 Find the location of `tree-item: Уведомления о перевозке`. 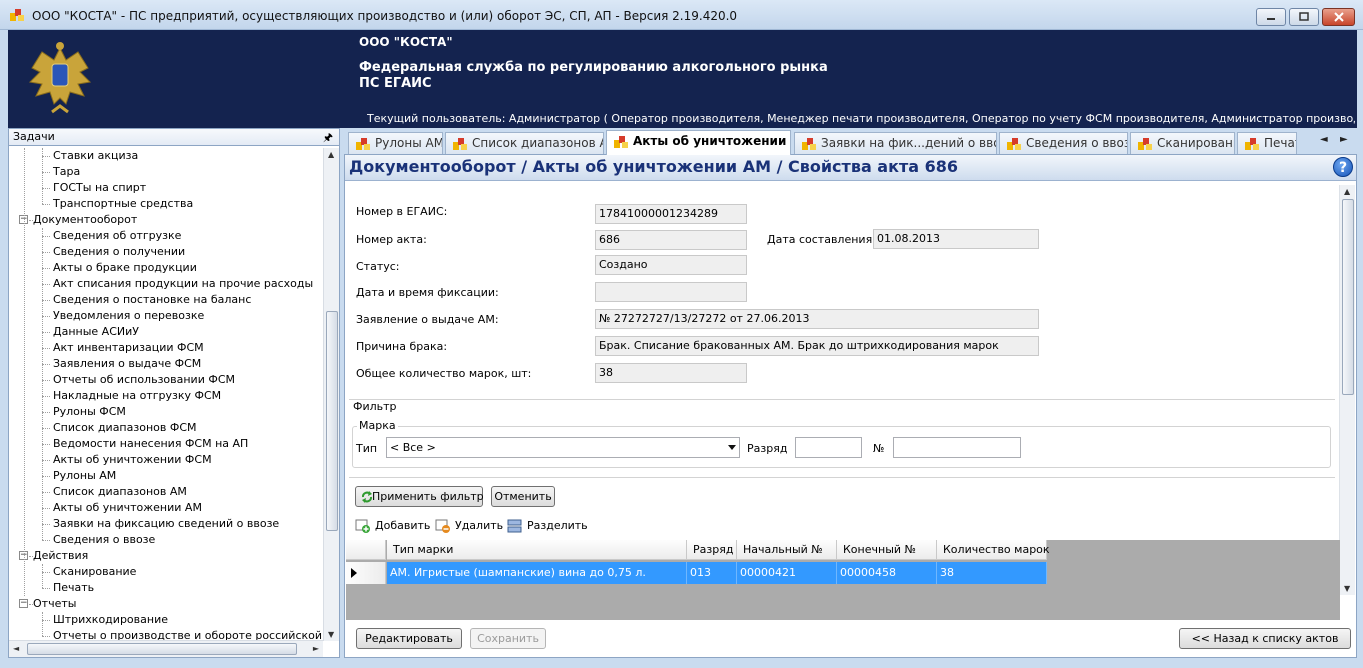

tree-item: Уведомления о перевозке is located at coordinates (128, 316).